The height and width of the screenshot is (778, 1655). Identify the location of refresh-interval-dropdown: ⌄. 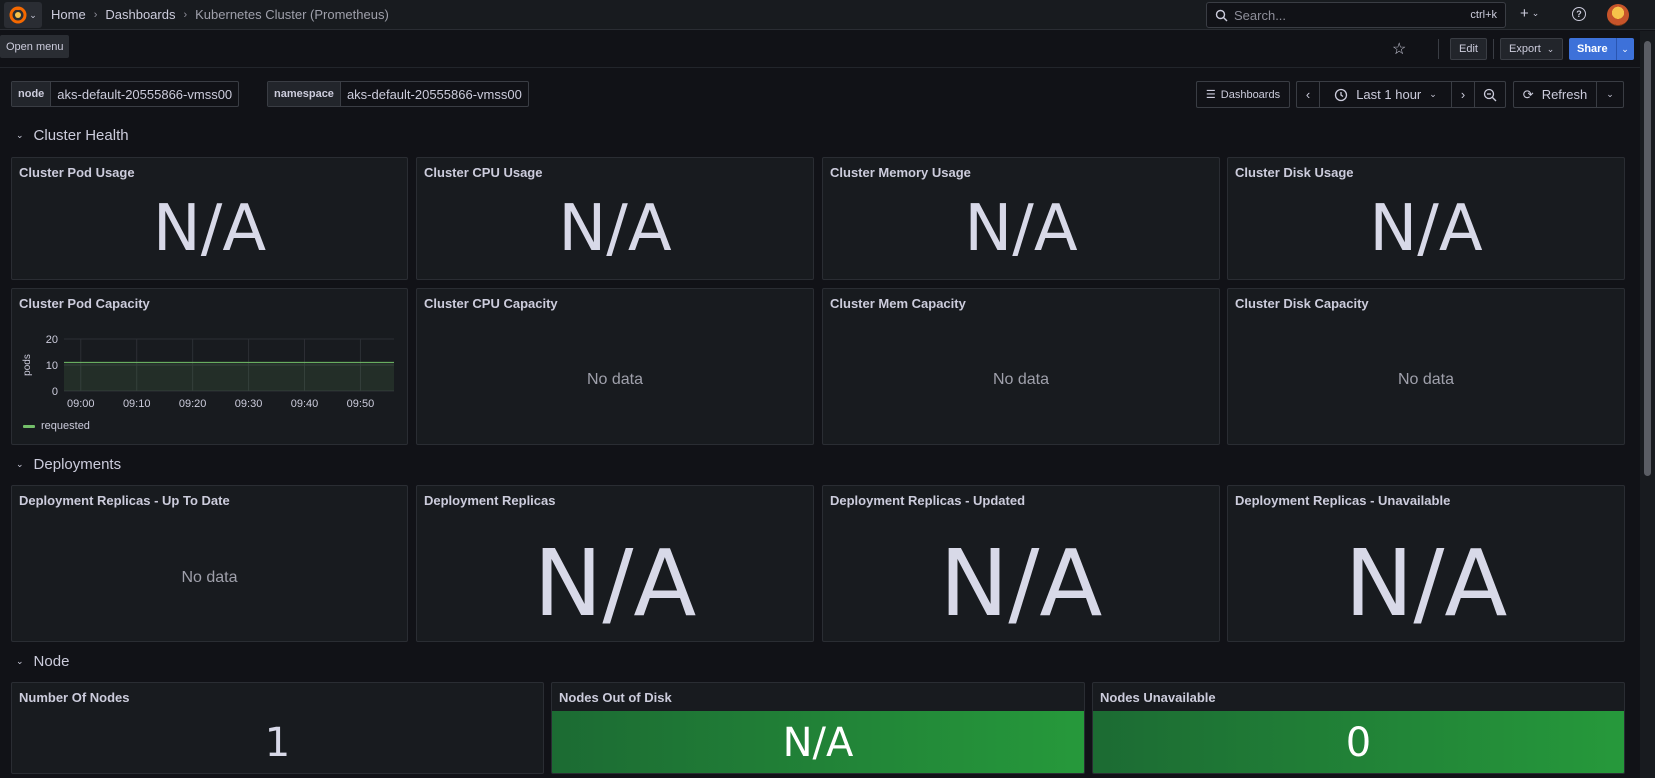
(1610, 94).